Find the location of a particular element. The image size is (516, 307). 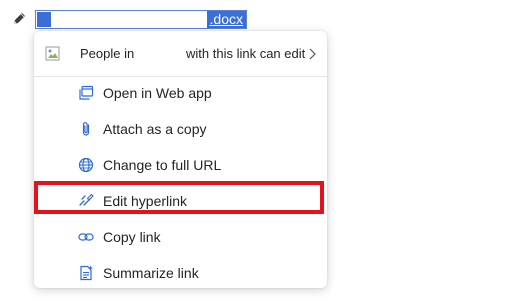

selection-start is located at coordinates (44, 19).